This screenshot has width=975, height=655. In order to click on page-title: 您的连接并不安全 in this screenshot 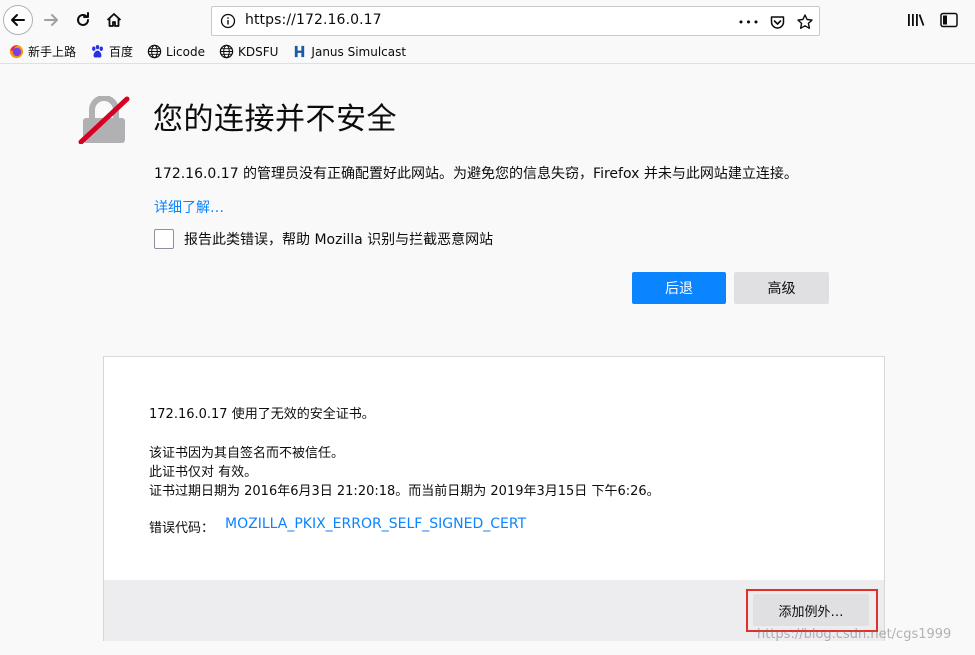, I will do `click(275, 119)`.